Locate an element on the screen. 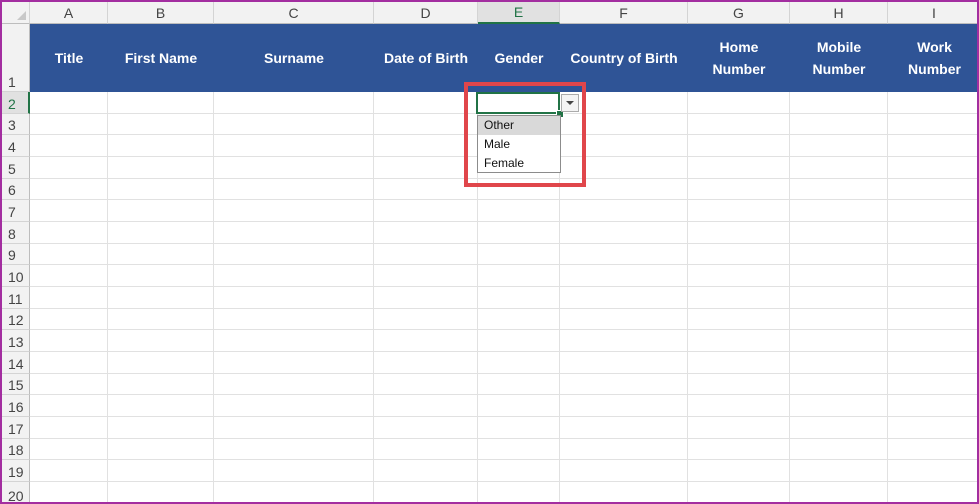 This screenshot has width=979, height=504. highlight-callout-box is located at coordinates (525, 134).